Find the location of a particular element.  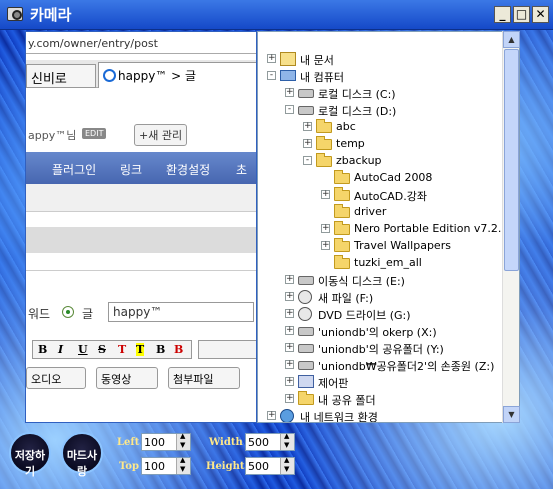

video-button: 동영상 is located at coordinates (127, 378).